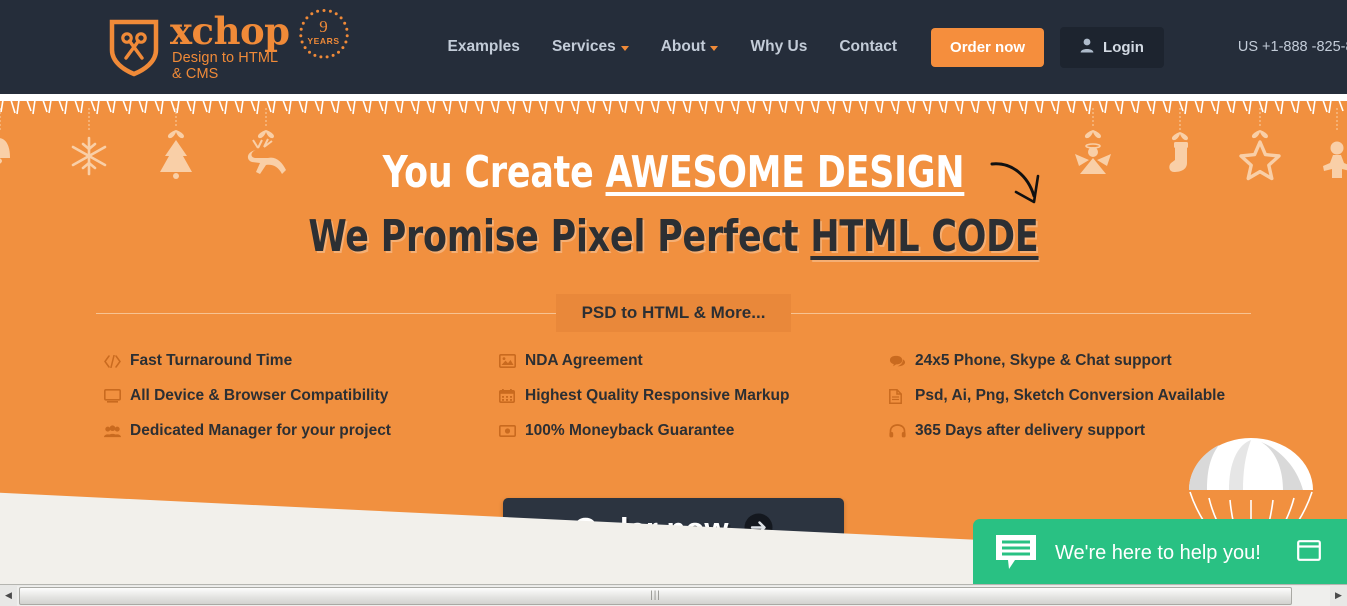 This screenshot has height=606, width=1347. I want to click on scrollbar-grip: |||, so click(655, 595).